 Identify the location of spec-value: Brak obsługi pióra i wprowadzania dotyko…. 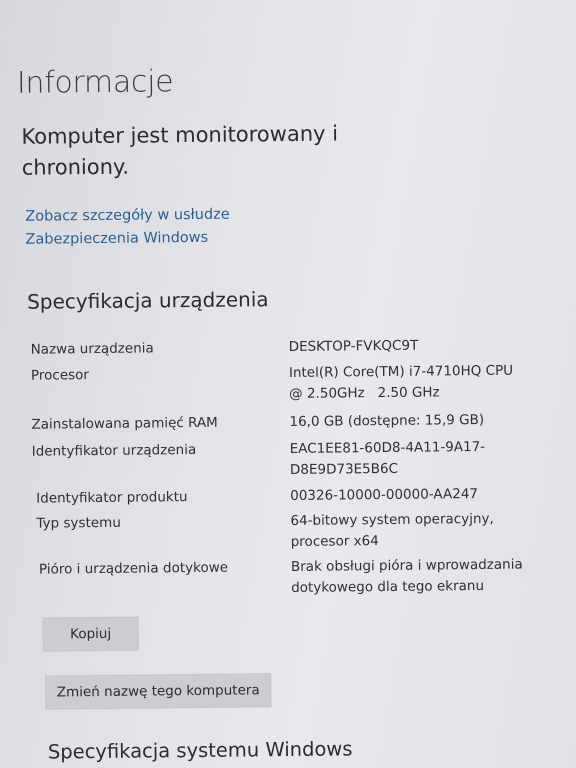
(406, 576).